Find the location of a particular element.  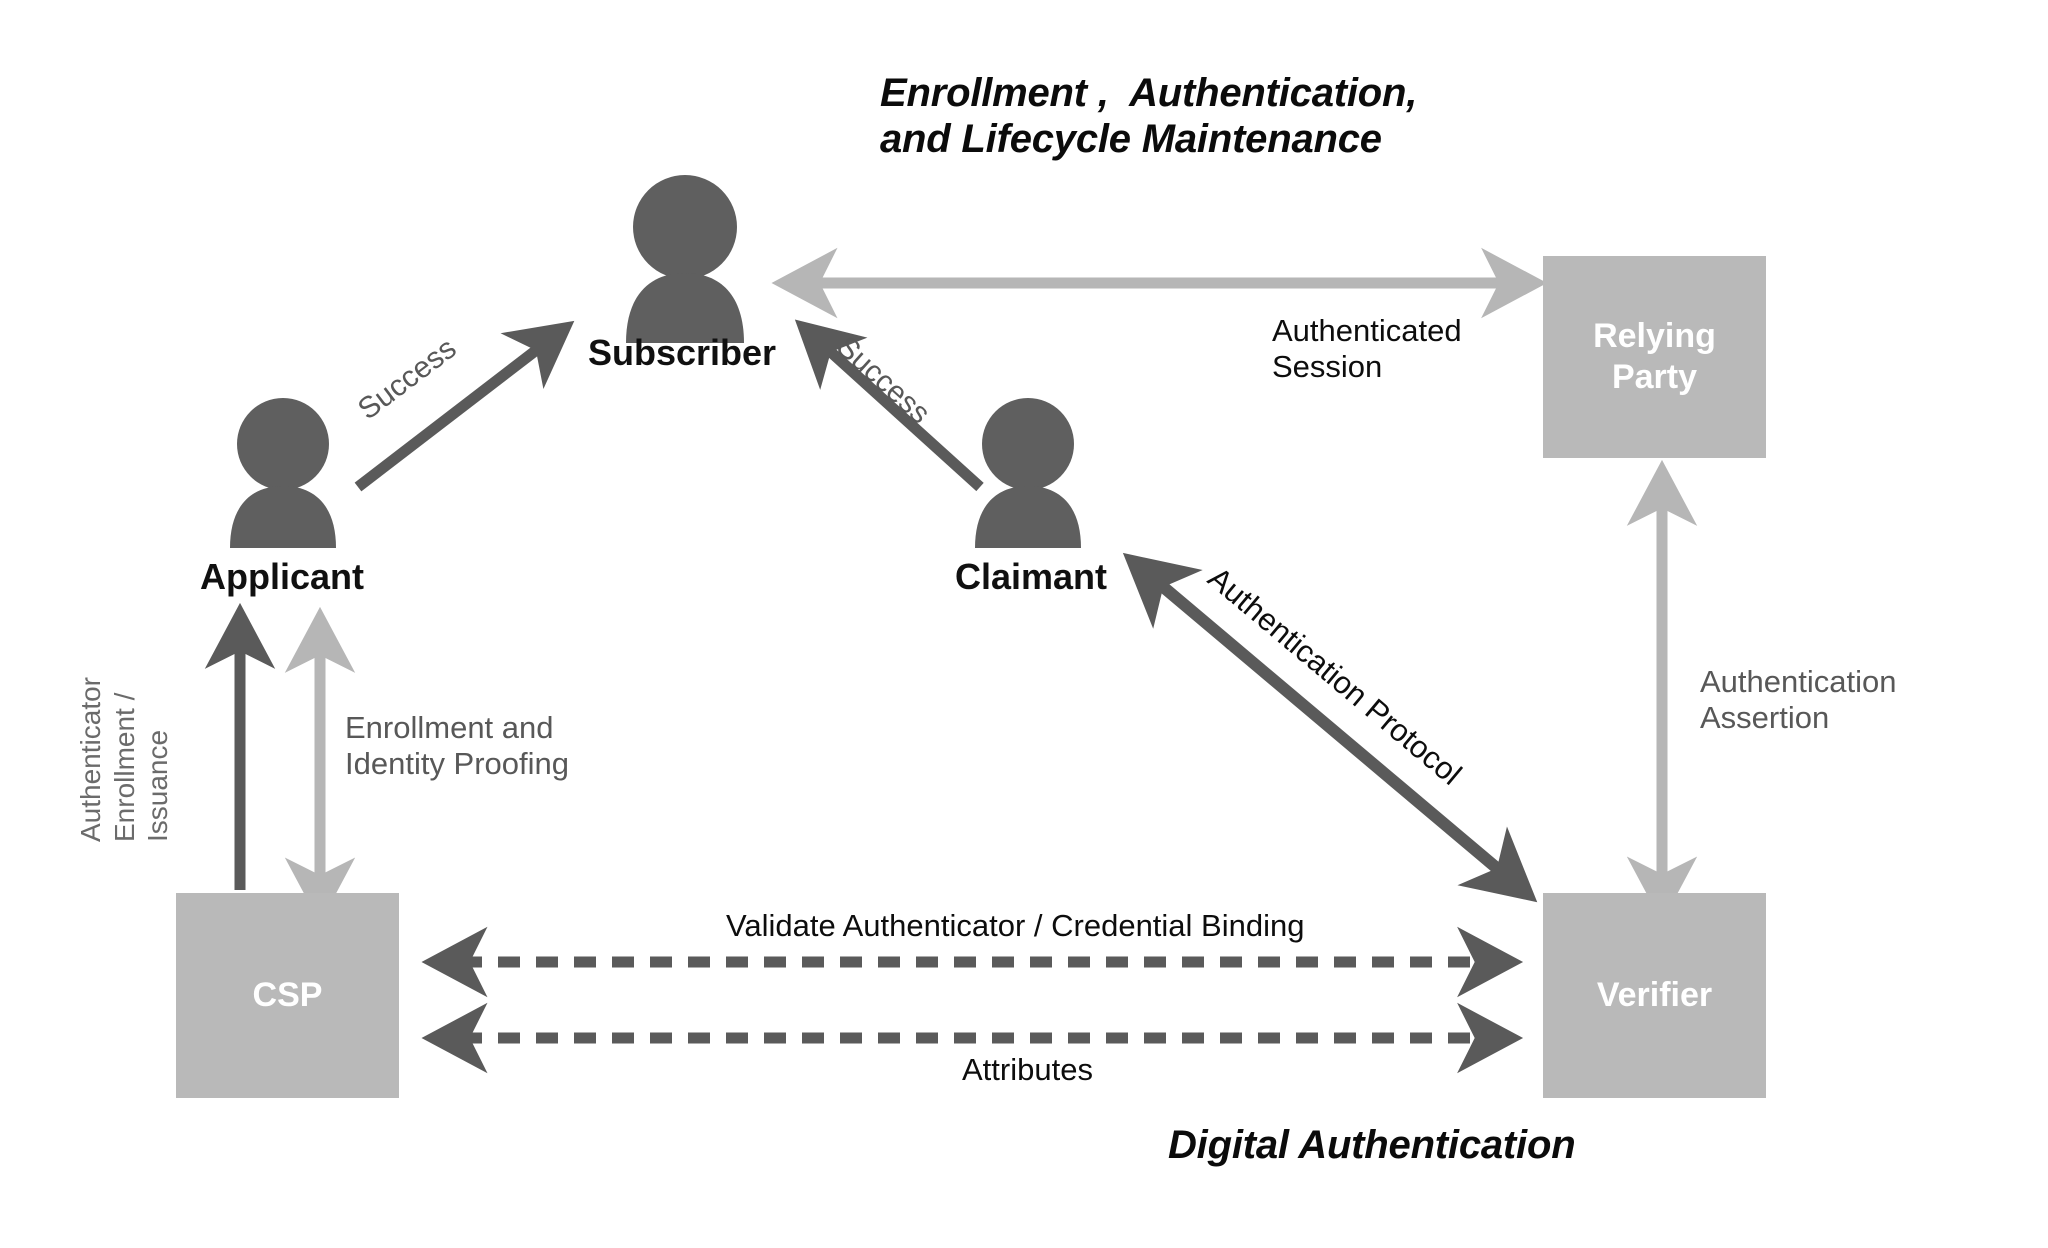

entity-box-label-line2: Party is located at coordinates (1654, 377).